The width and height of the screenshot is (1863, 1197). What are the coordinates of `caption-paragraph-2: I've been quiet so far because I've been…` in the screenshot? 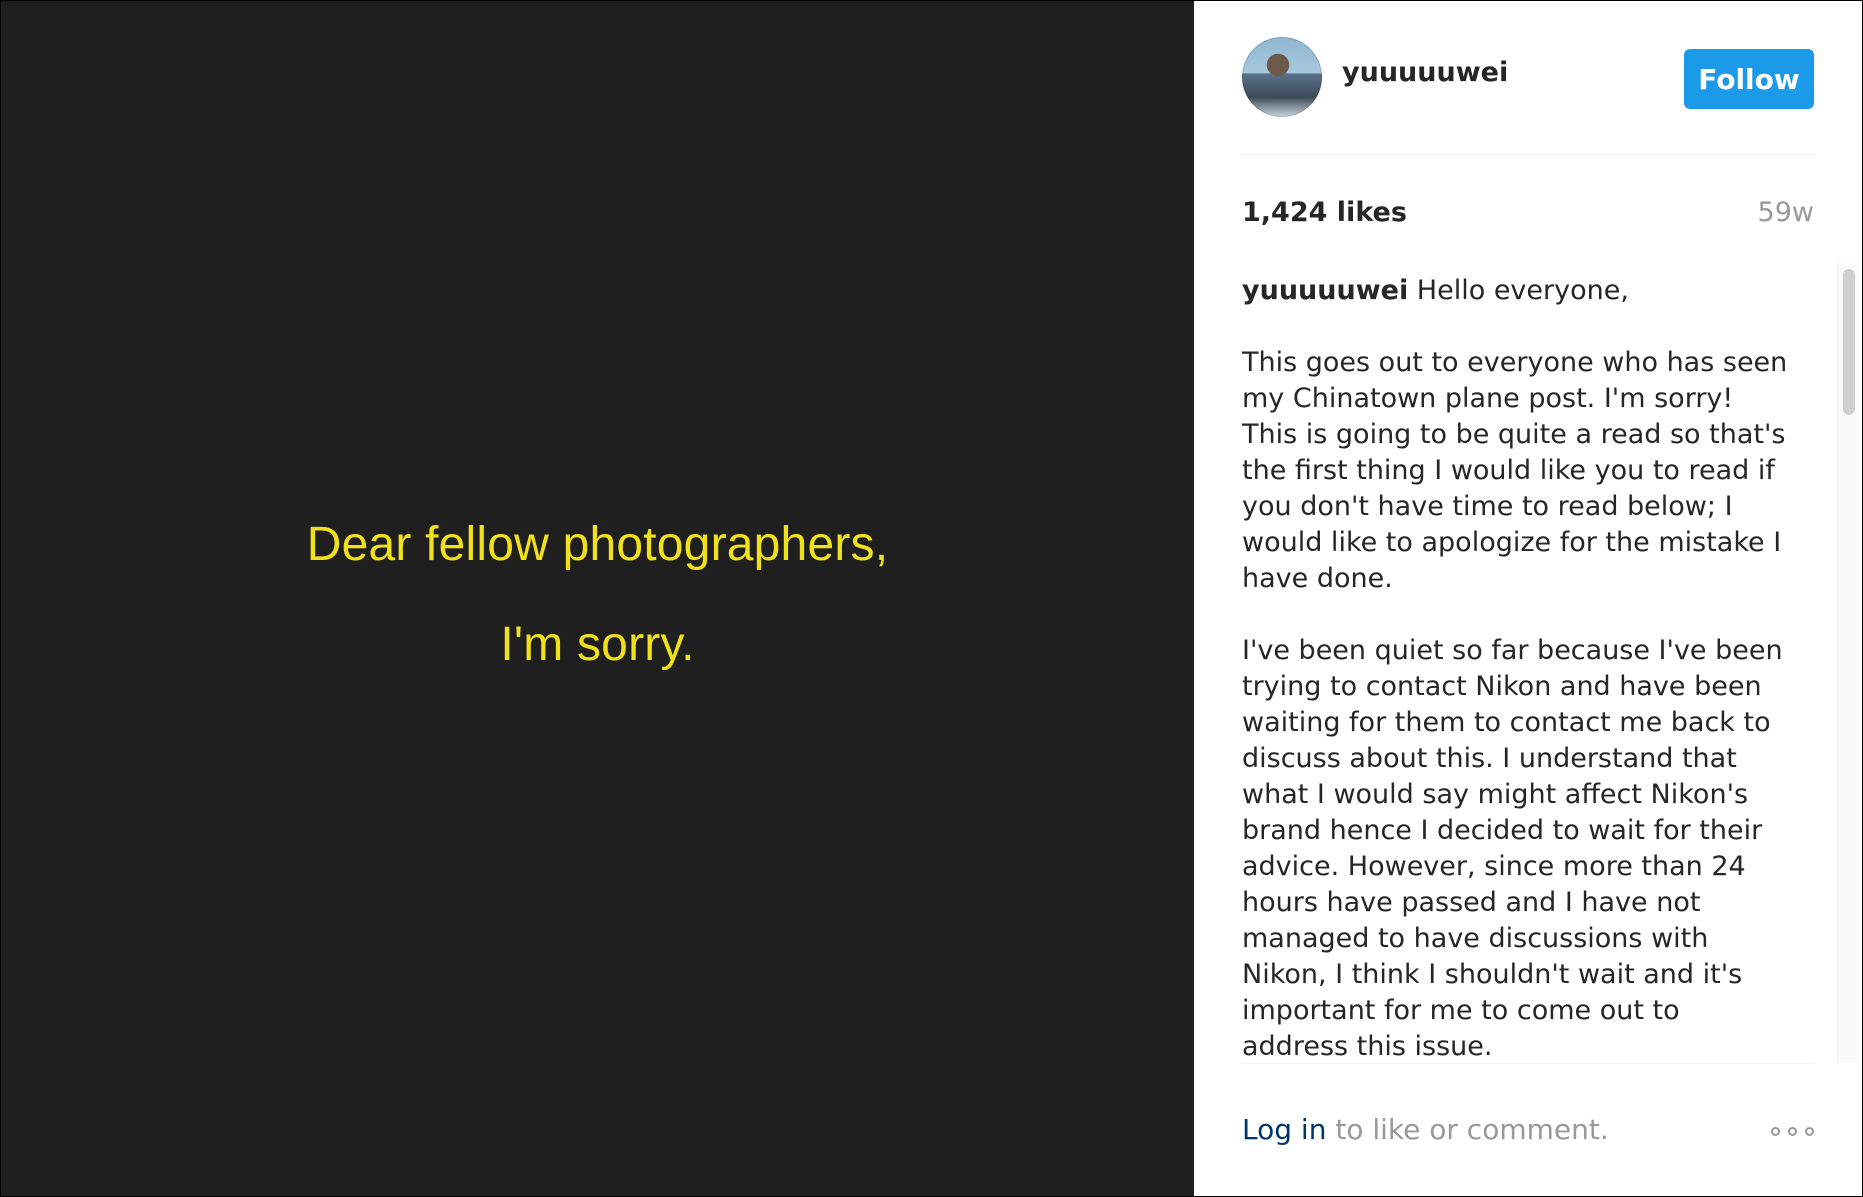 It's located at (1512, 848).